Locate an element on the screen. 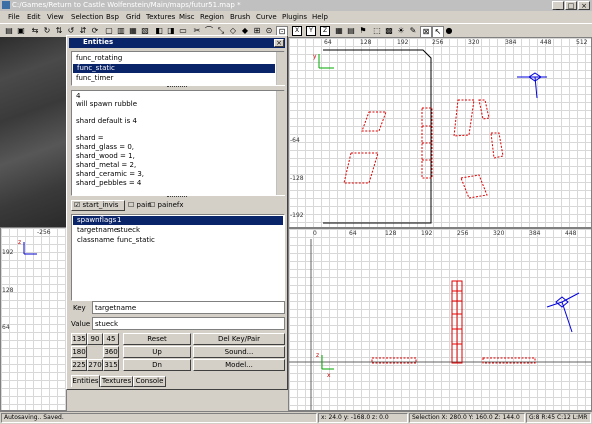 This screenshot has height=424, width=592. menu-help: Help is located at coordinates (320, 17).